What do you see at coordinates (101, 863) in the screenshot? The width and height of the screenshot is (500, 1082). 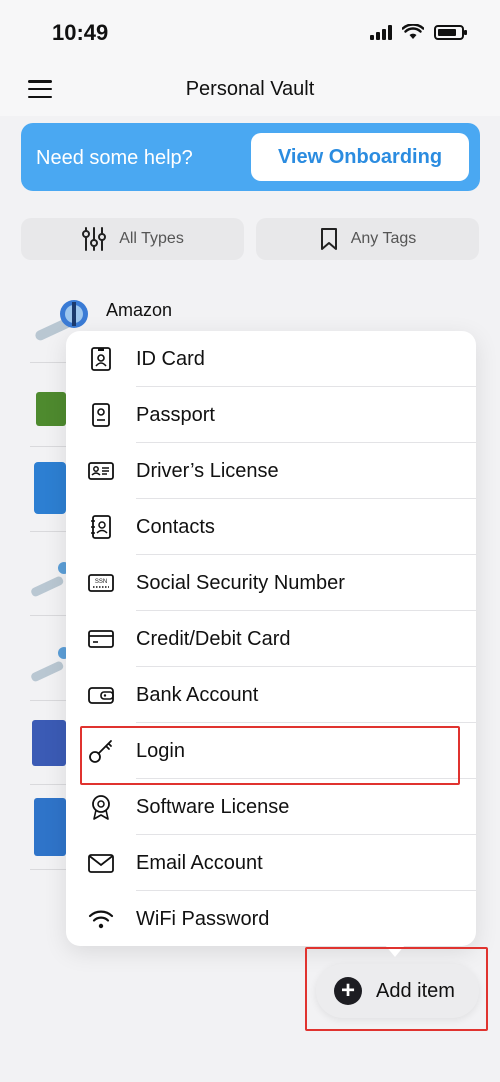 I see `email-icon` at bounding box center [101, 863].